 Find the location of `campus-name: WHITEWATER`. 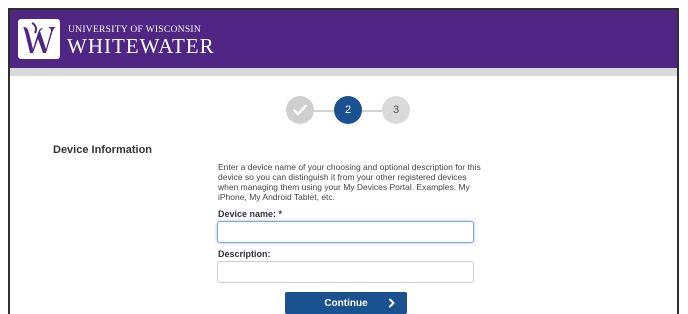

campus-name: WHITEWATER is located at coordinates (141, 46).